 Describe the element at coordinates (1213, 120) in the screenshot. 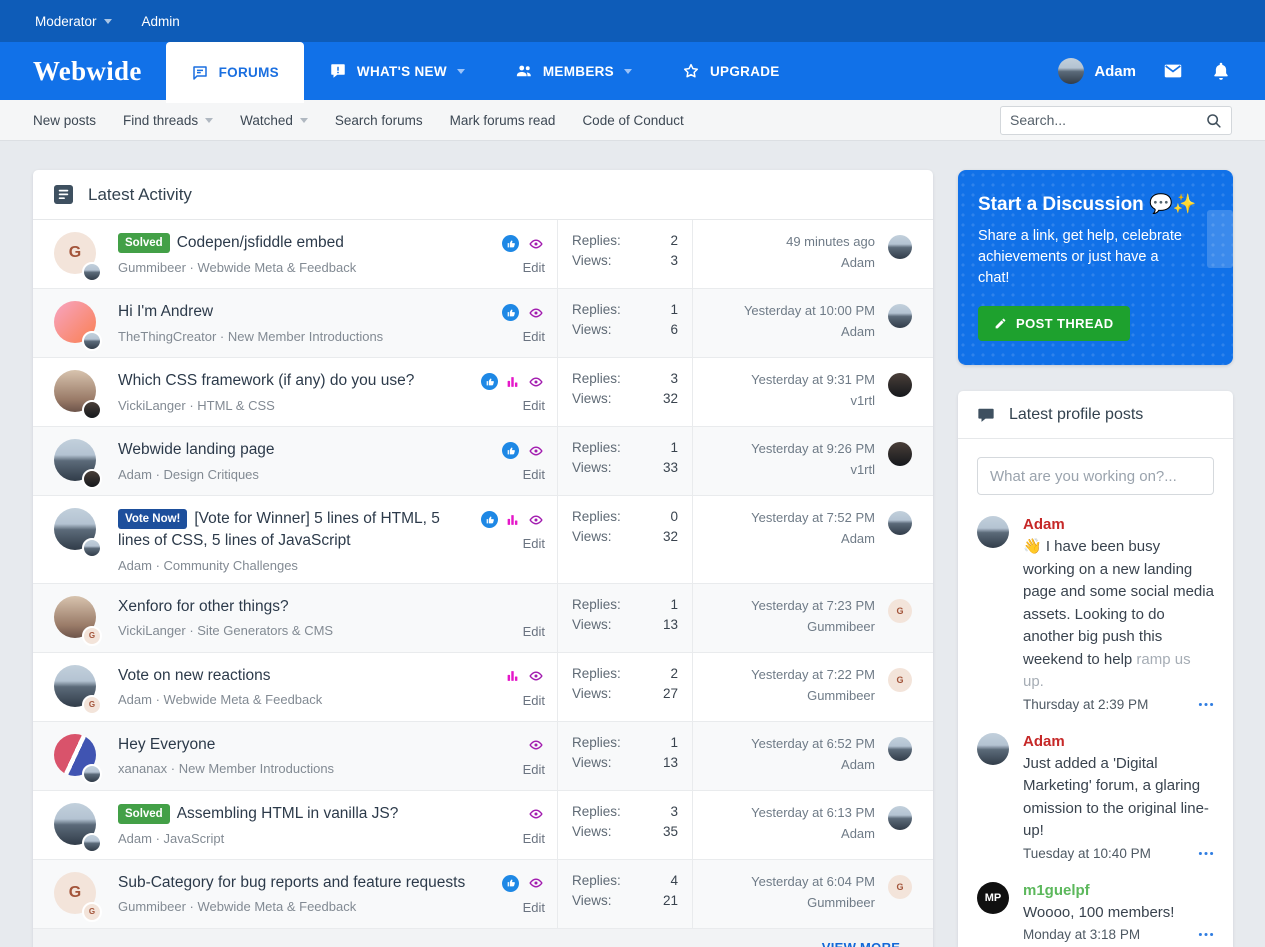

I see `search-icon` at that location.